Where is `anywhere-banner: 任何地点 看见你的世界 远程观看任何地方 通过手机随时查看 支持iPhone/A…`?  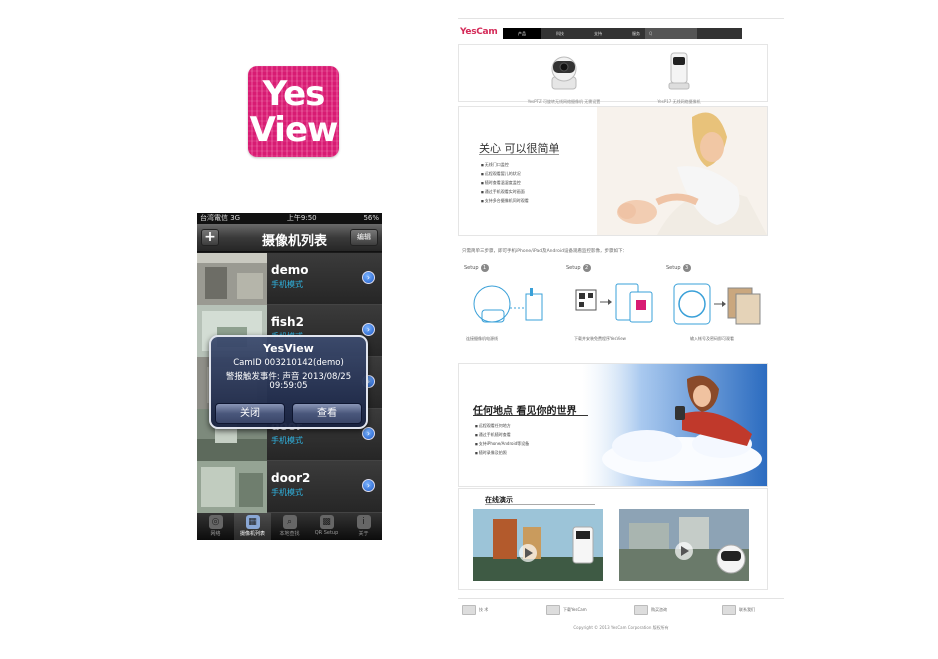
anywhere-banner: 任何地点 看见你的世界 远程观看任何地方 通过手机随时查看 支持iPhone/A… is located at coordinates (613, 425).